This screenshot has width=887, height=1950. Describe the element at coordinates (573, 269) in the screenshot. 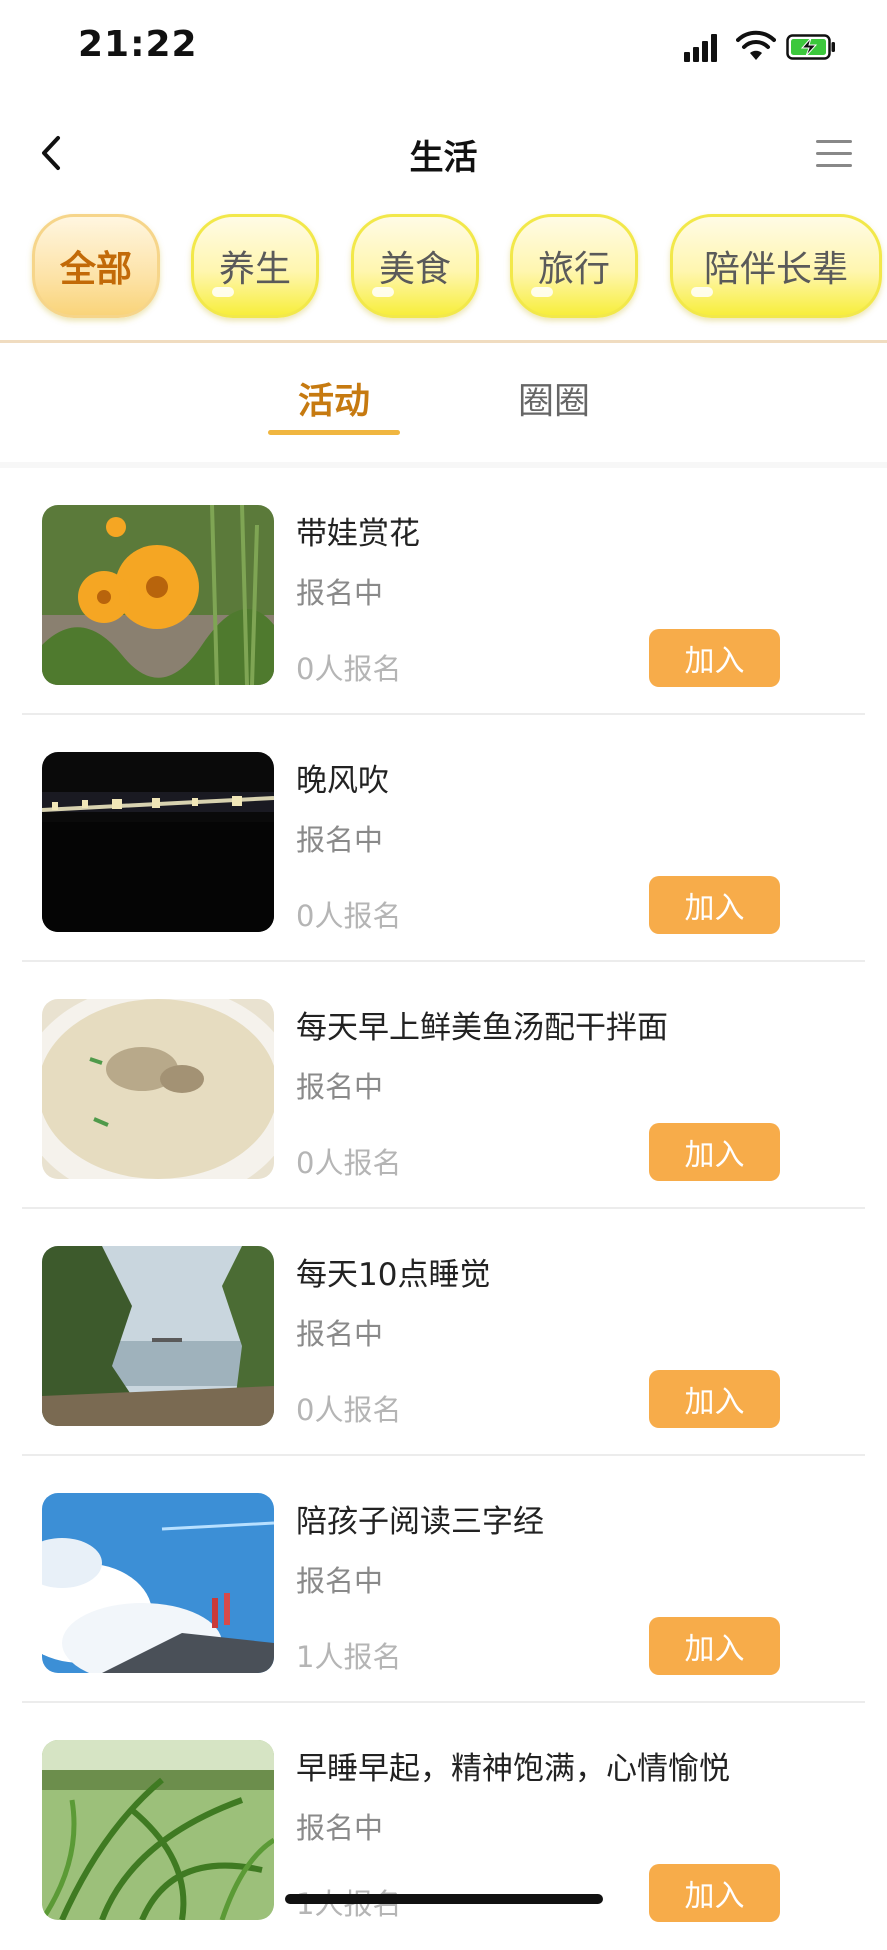

I see `category-label: 旅行` at that location.